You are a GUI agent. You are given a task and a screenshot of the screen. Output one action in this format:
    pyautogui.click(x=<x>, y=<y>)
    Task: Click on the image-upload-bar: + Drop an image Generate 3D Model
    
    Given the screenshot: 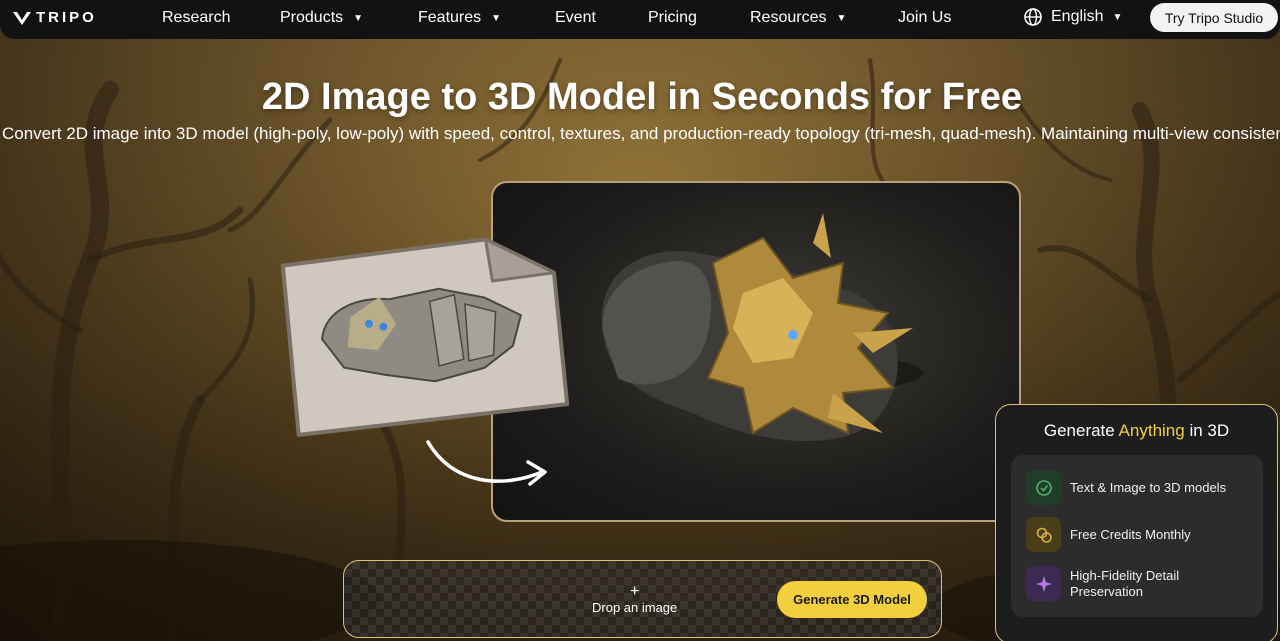 What is the action you would take?
    pyautogui.click(x=642, y=599)
    